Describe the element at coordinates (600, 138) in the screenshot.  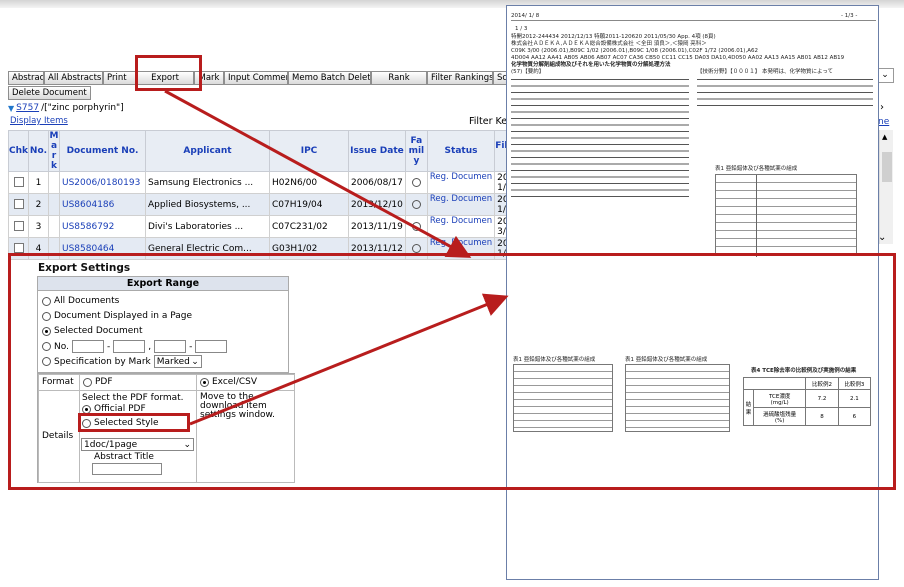
I see `doc-abstract-text` at that location.